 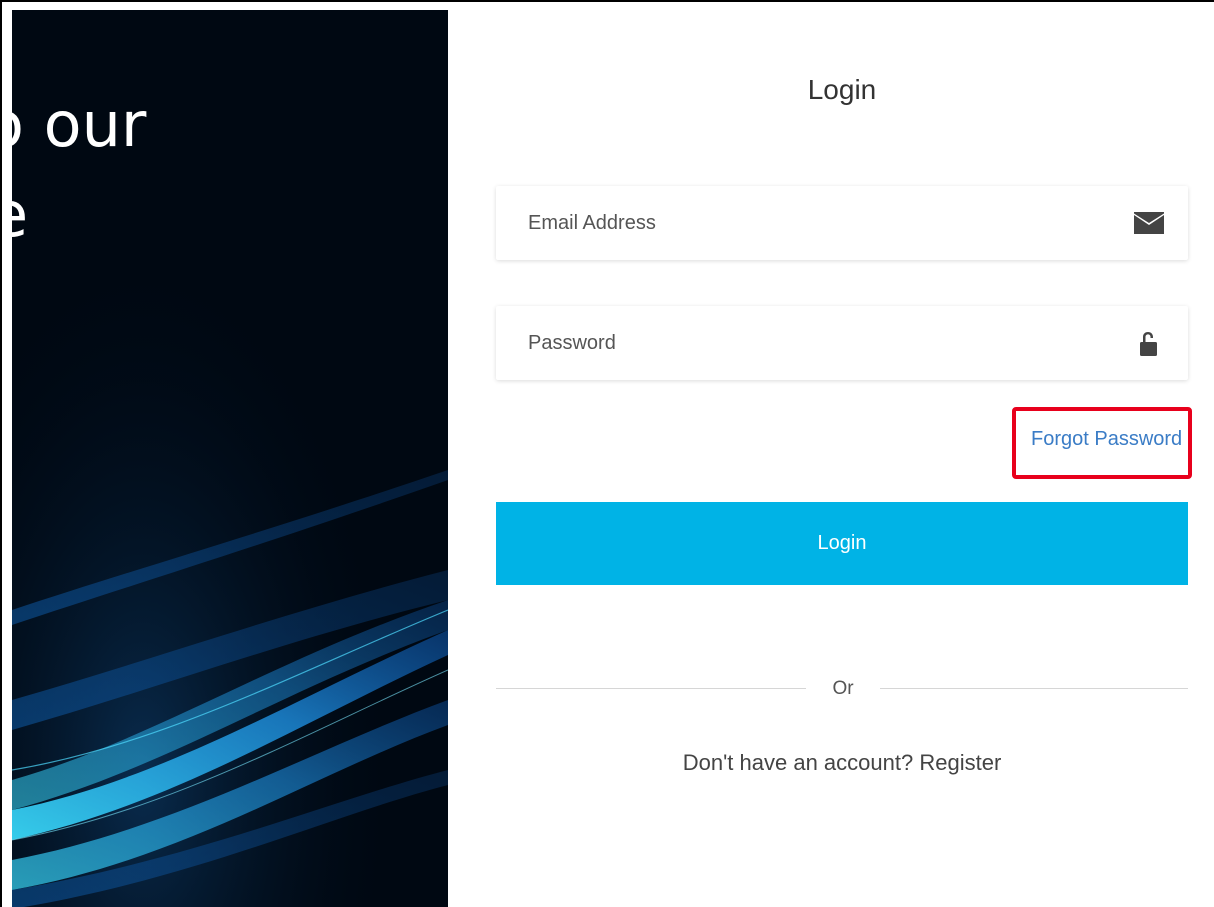 What do you see at coordinates (842, 89) in the screenshot?
I see `form-title: Login` at bounding box center [842, 89].